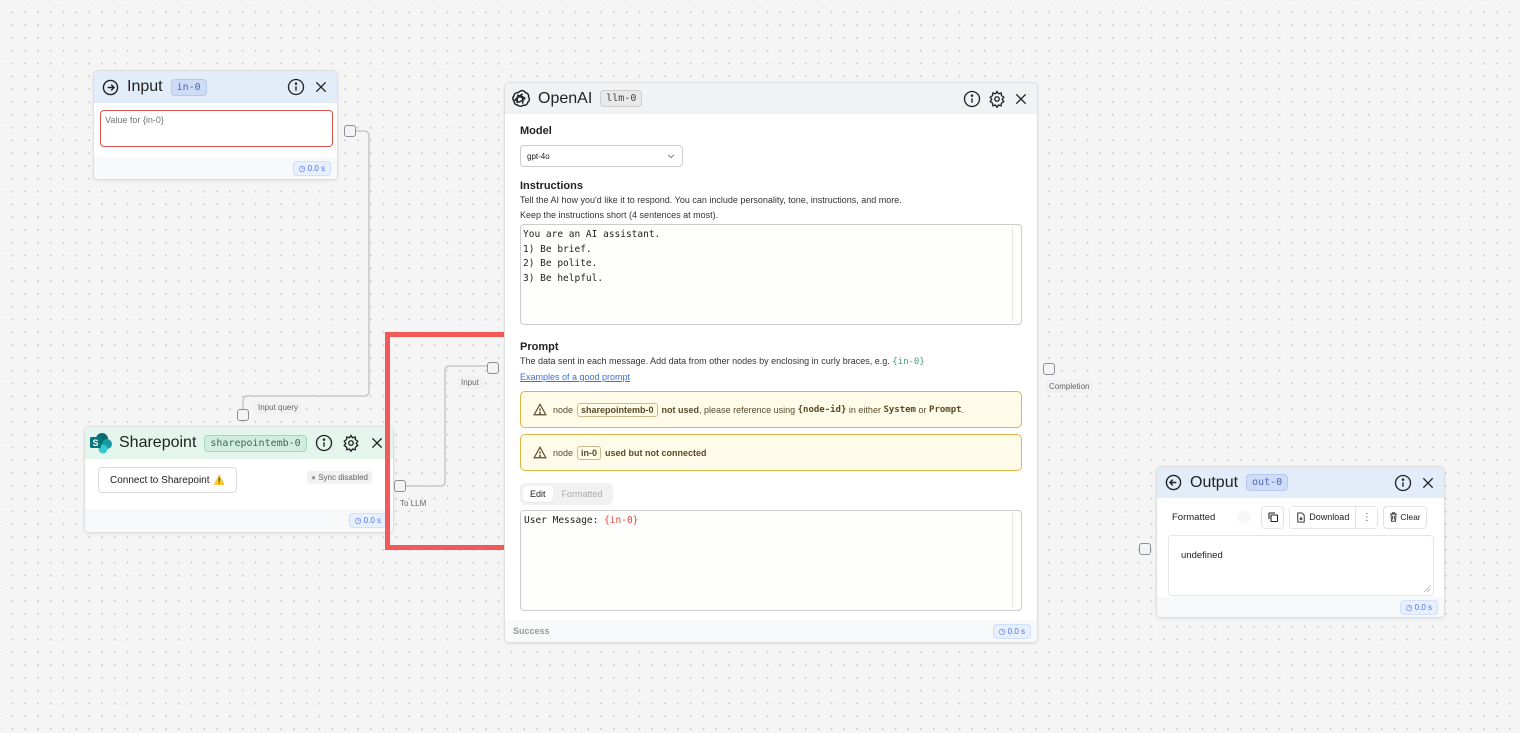 This screenshot has width=1520, height=733. I want to click on warning-triangle-icon, so click(540, 409).